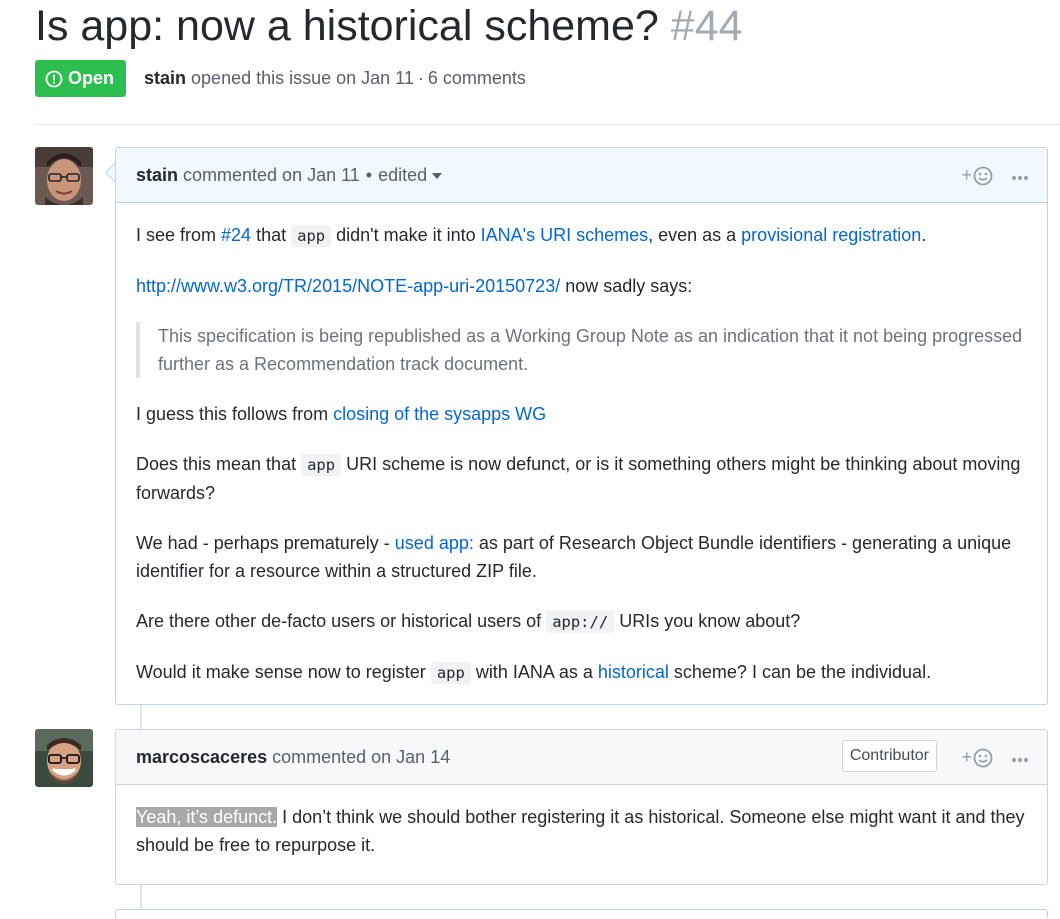 Image resolution: width=1060 pixels, height=919 pixels. What do you see at coordinates (707, 621) in the screenshot?
I see `text: URIs you know about?` at bounding box center [707, 621].